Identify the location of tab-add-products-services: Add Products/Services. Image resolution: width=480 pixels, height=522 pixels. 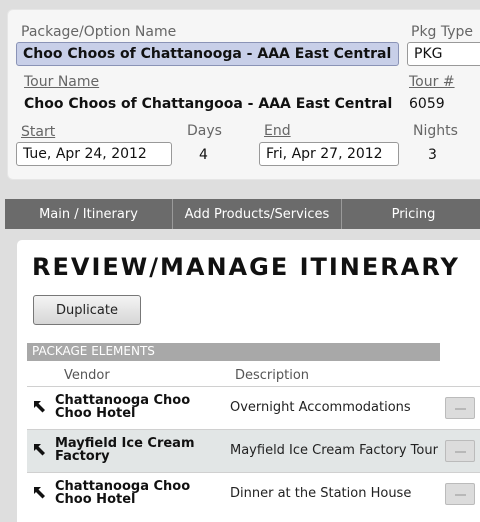
(257, 214).